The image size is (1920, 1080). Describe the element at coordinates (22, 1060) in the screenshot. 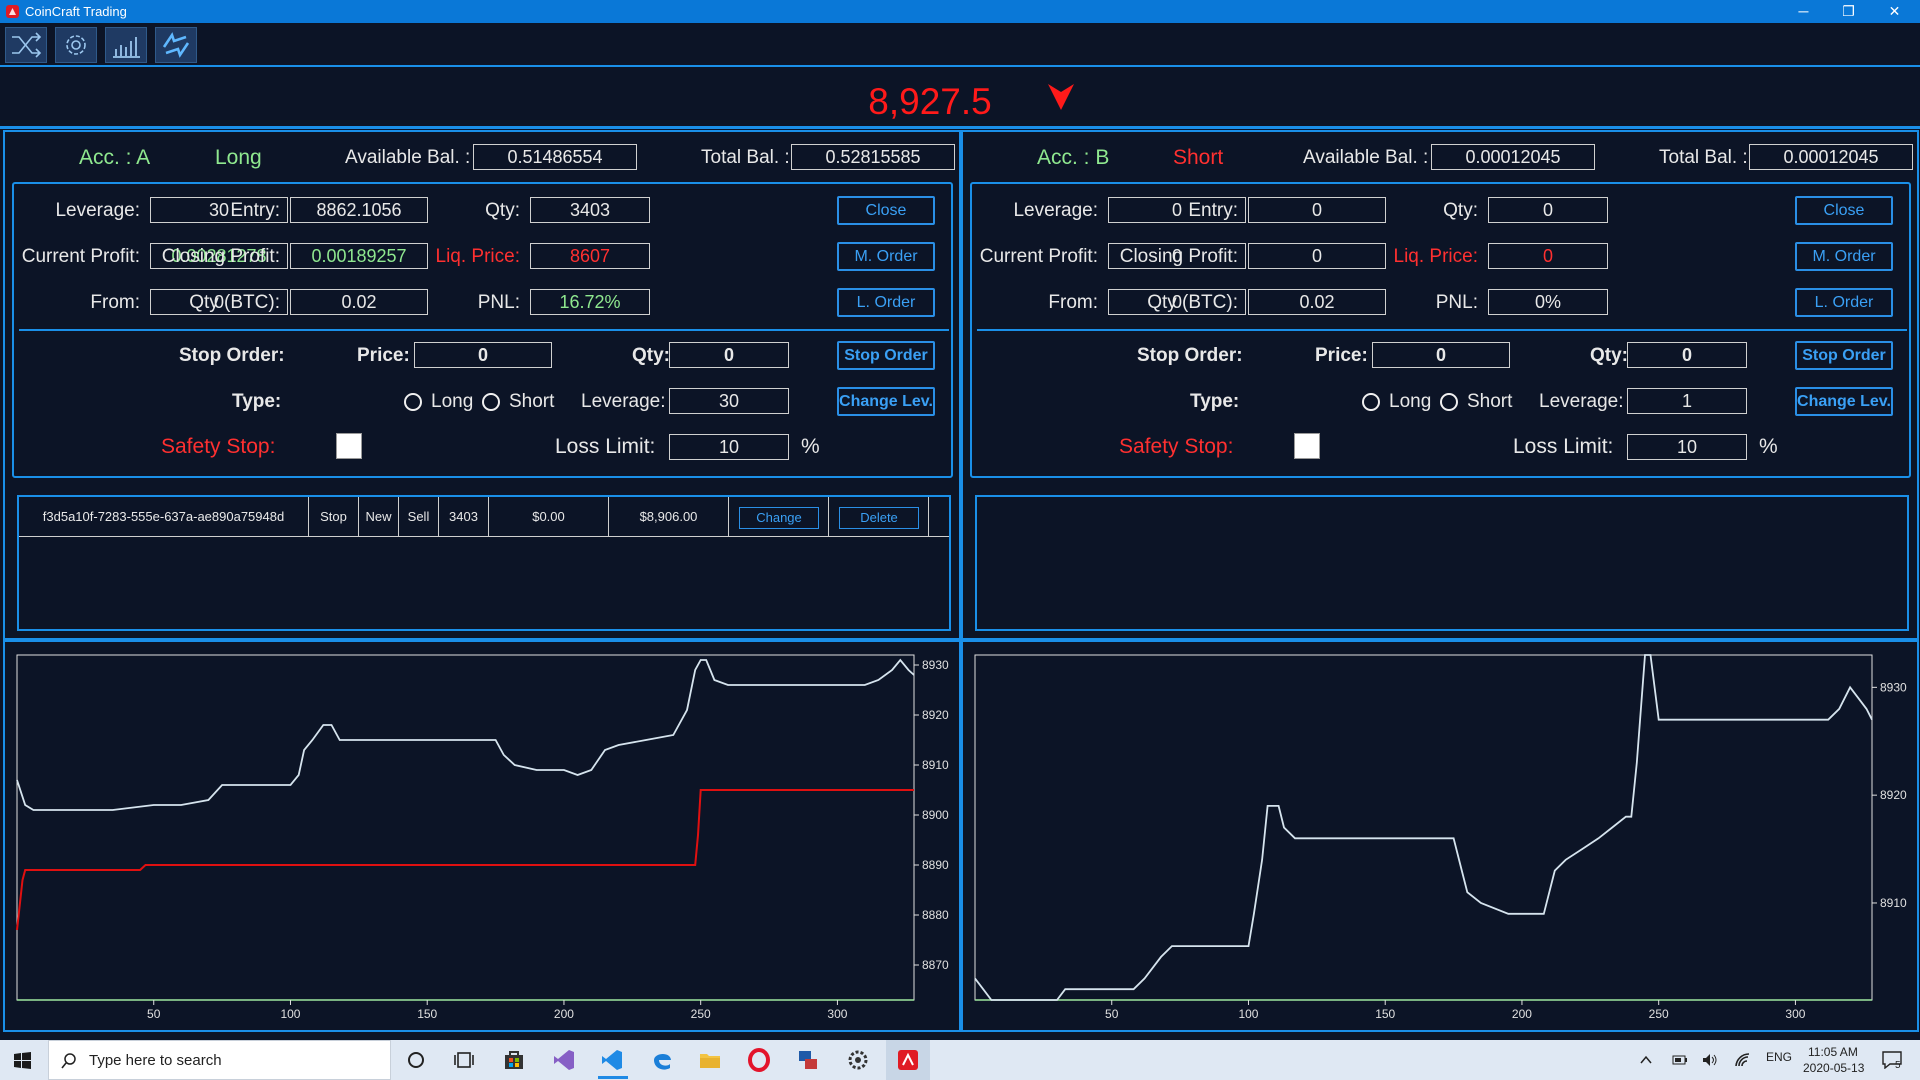

I see `windows-start-icon` at that location.